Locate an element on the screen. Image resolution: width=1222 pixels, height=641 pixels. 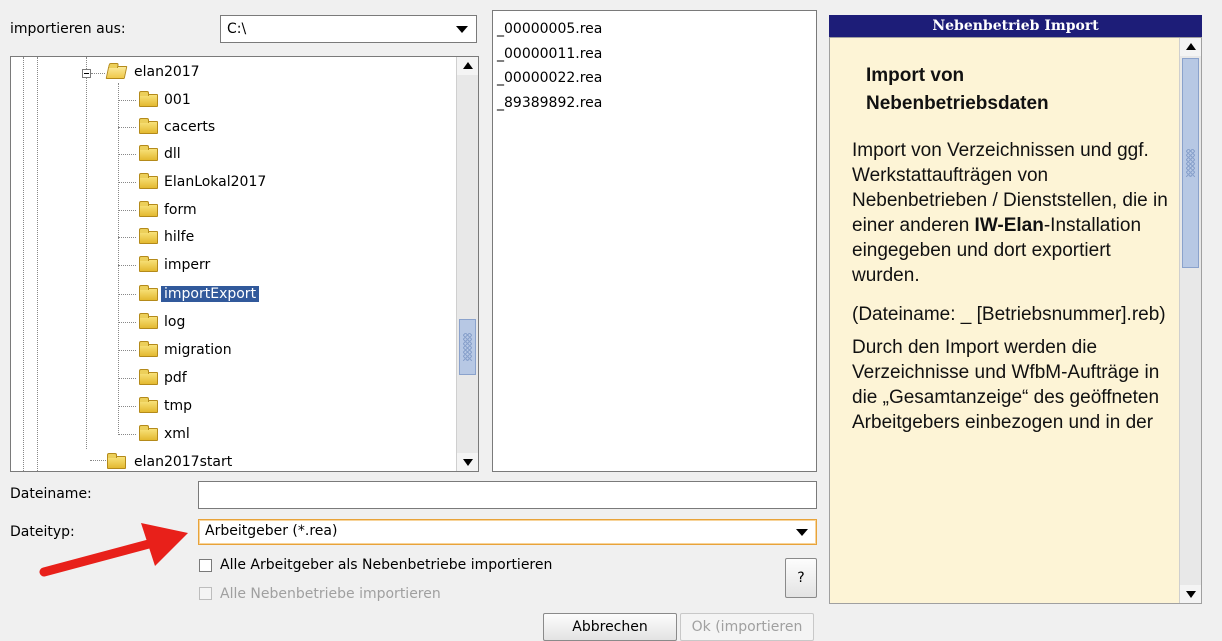
info-scrollbar is located at coordinates (1190, 320).